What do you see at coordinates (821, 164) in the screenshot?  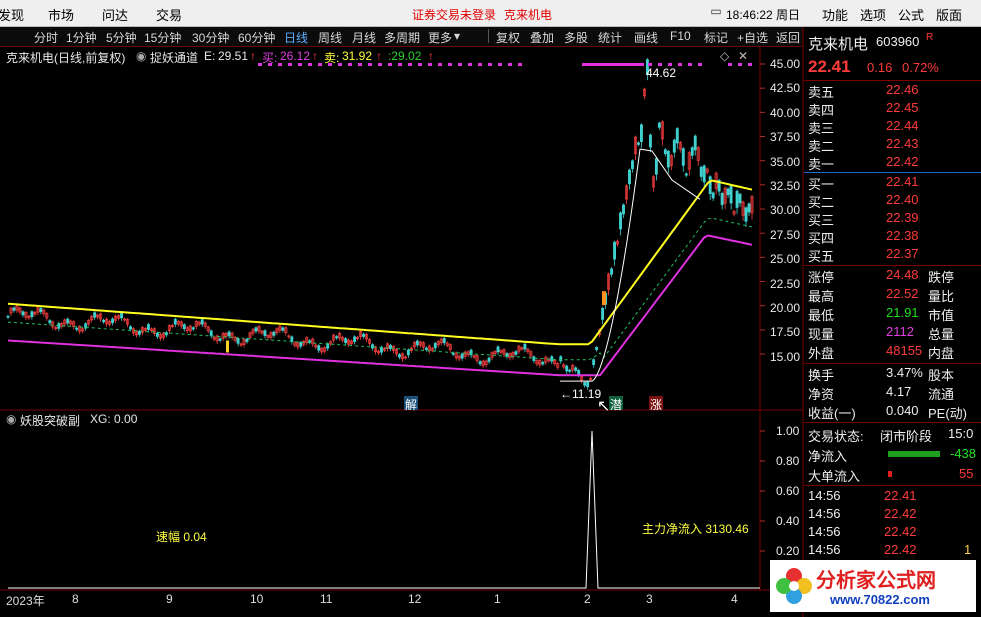 I see `ask-level-label: 卖一` at bounding box center [821, 164].